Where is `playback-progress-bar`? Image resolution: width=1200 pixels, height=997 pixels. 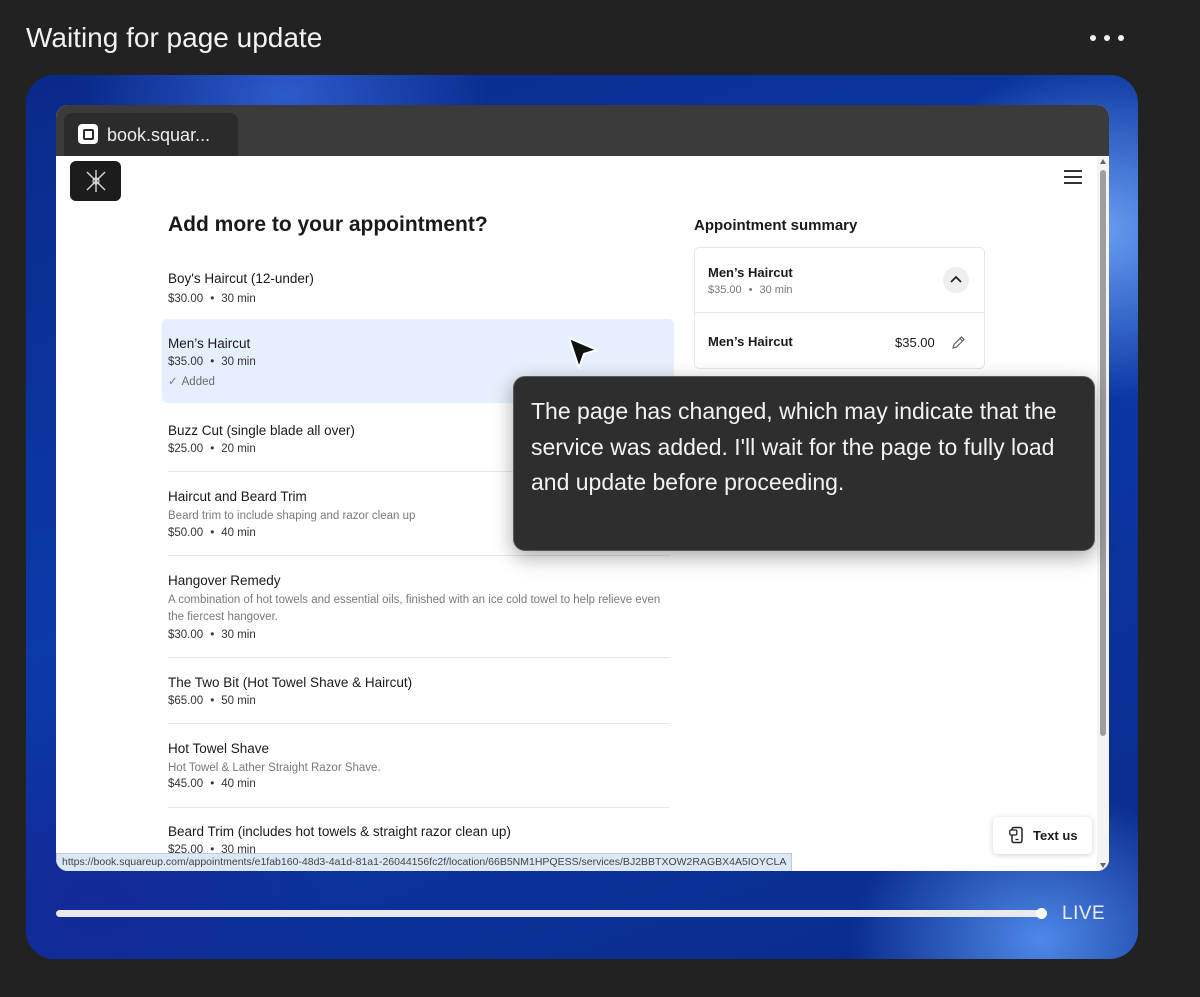 playback-progress-bar is located at coordinates (550, 913).